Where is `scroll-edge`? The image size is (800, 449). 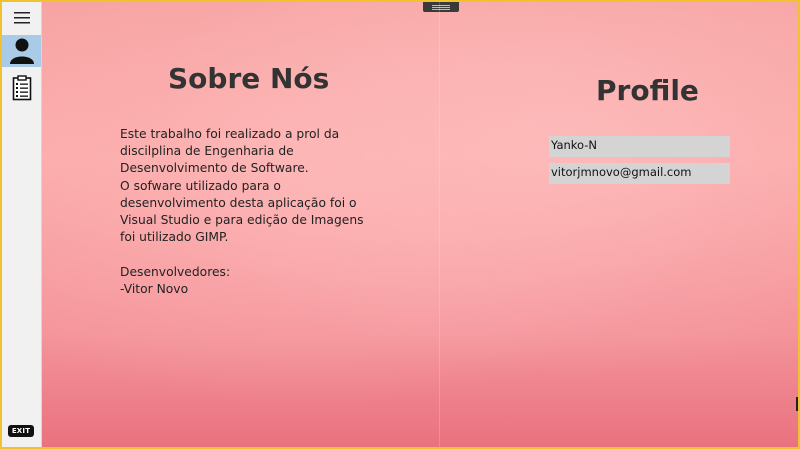 scroll-edge is located at coordinates (797, 404).